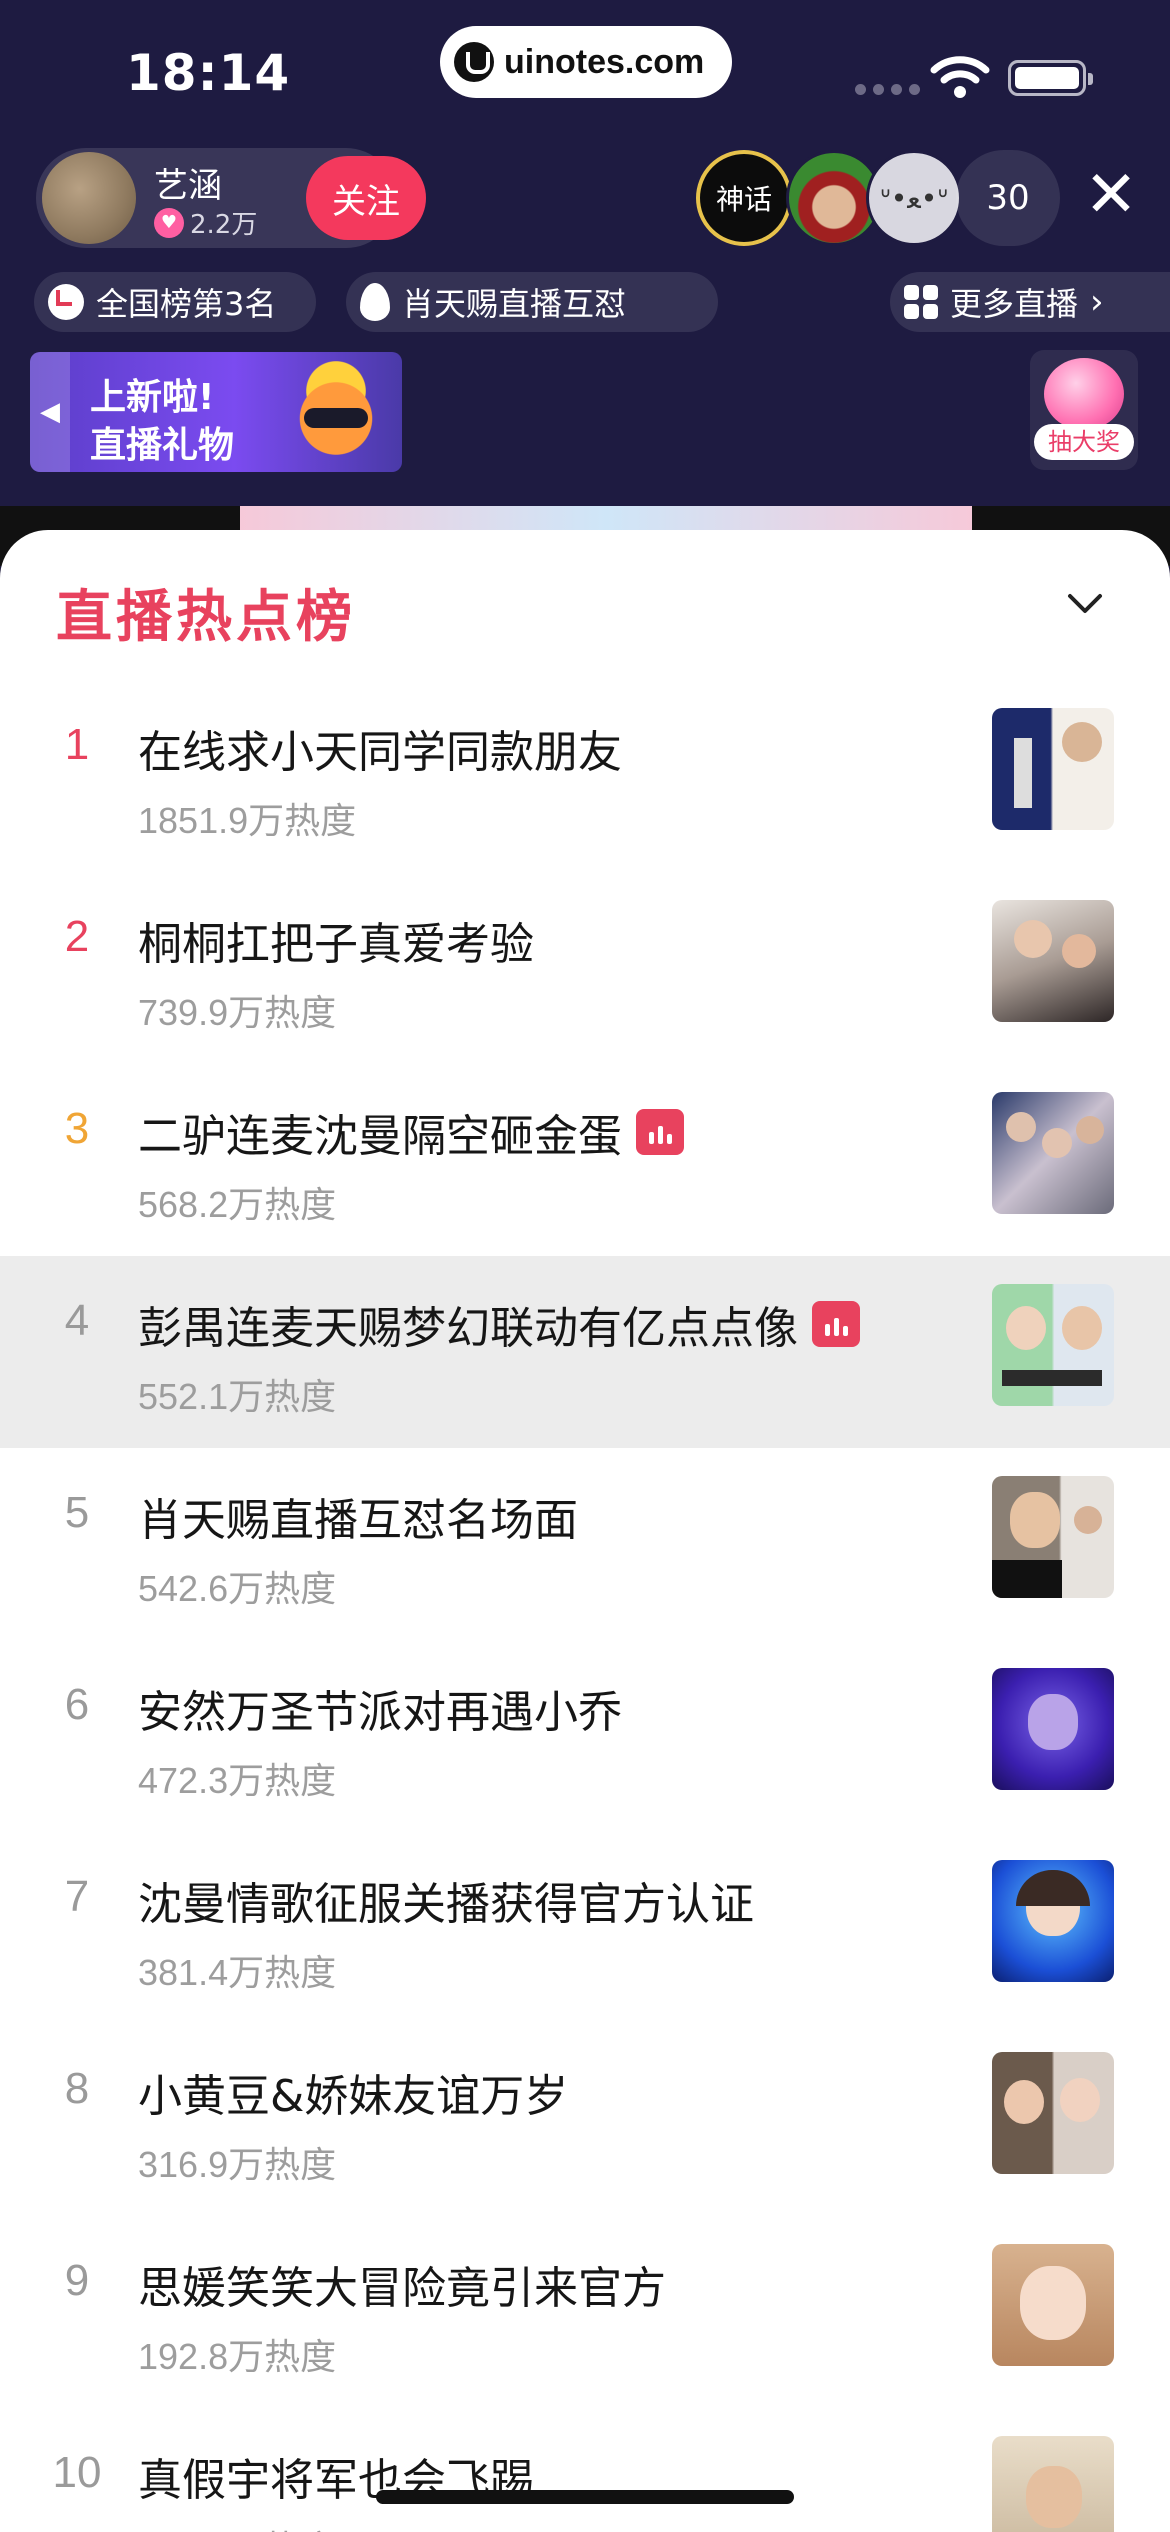 Image resolution: width=1170 pixels, height=2532 pixels. What do you see at coordinates (914, 198) in the screenshot?
I see `viewer-avatar: ᐡ•ﻌ•ᐡ` at bounding box center [914, 198].